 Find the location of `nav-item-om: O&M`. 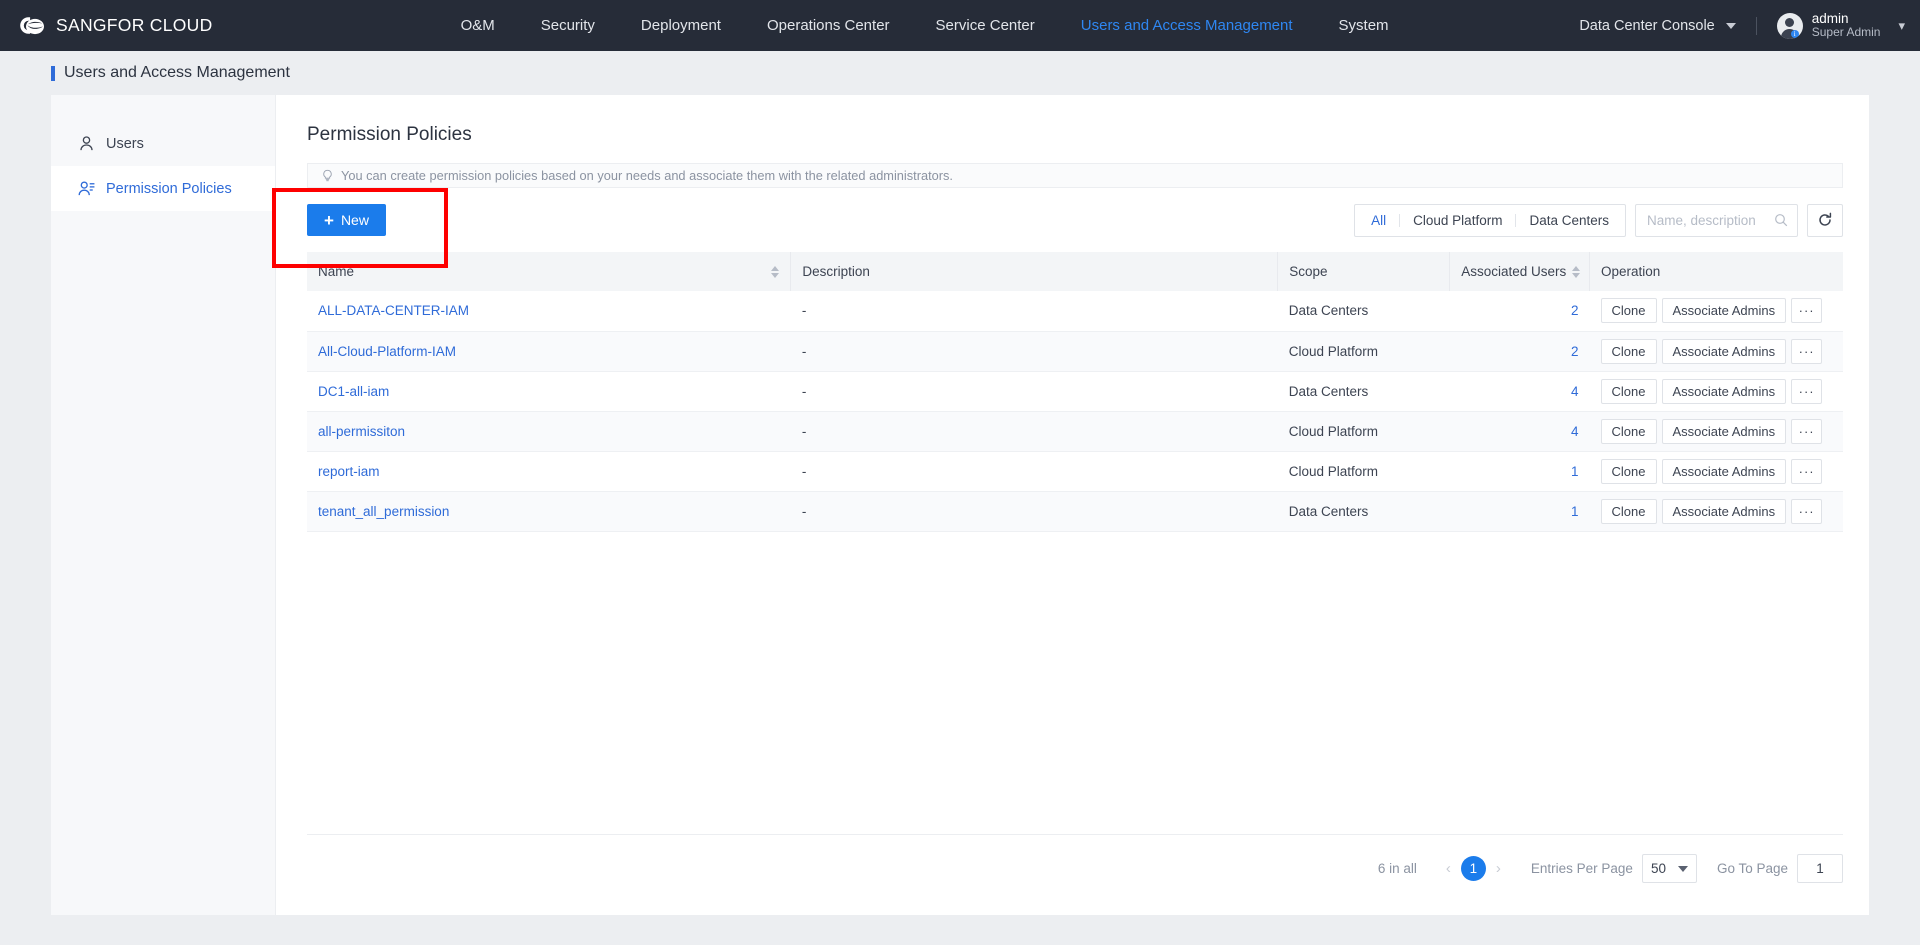

nav-item-om: O&M is located at coordinates (478, 25).